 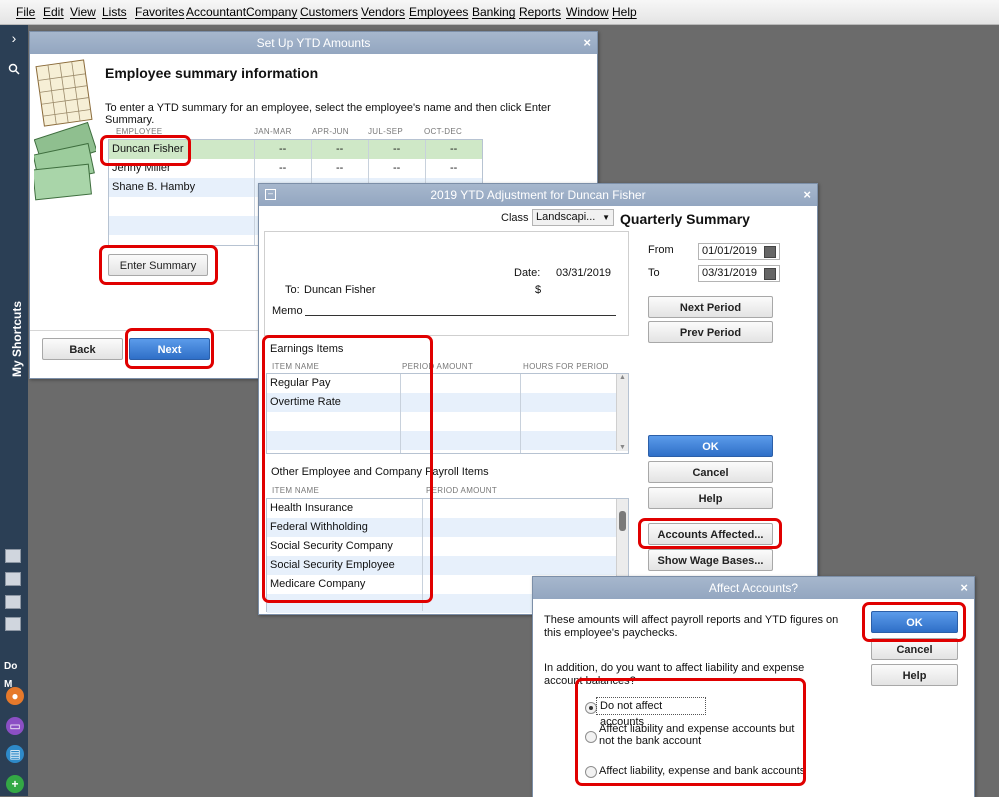 What do you see at coordinates (622, 447) in the screenshot?
I see `scroll-down-icon: ▼` at bounding box center [622, 447].